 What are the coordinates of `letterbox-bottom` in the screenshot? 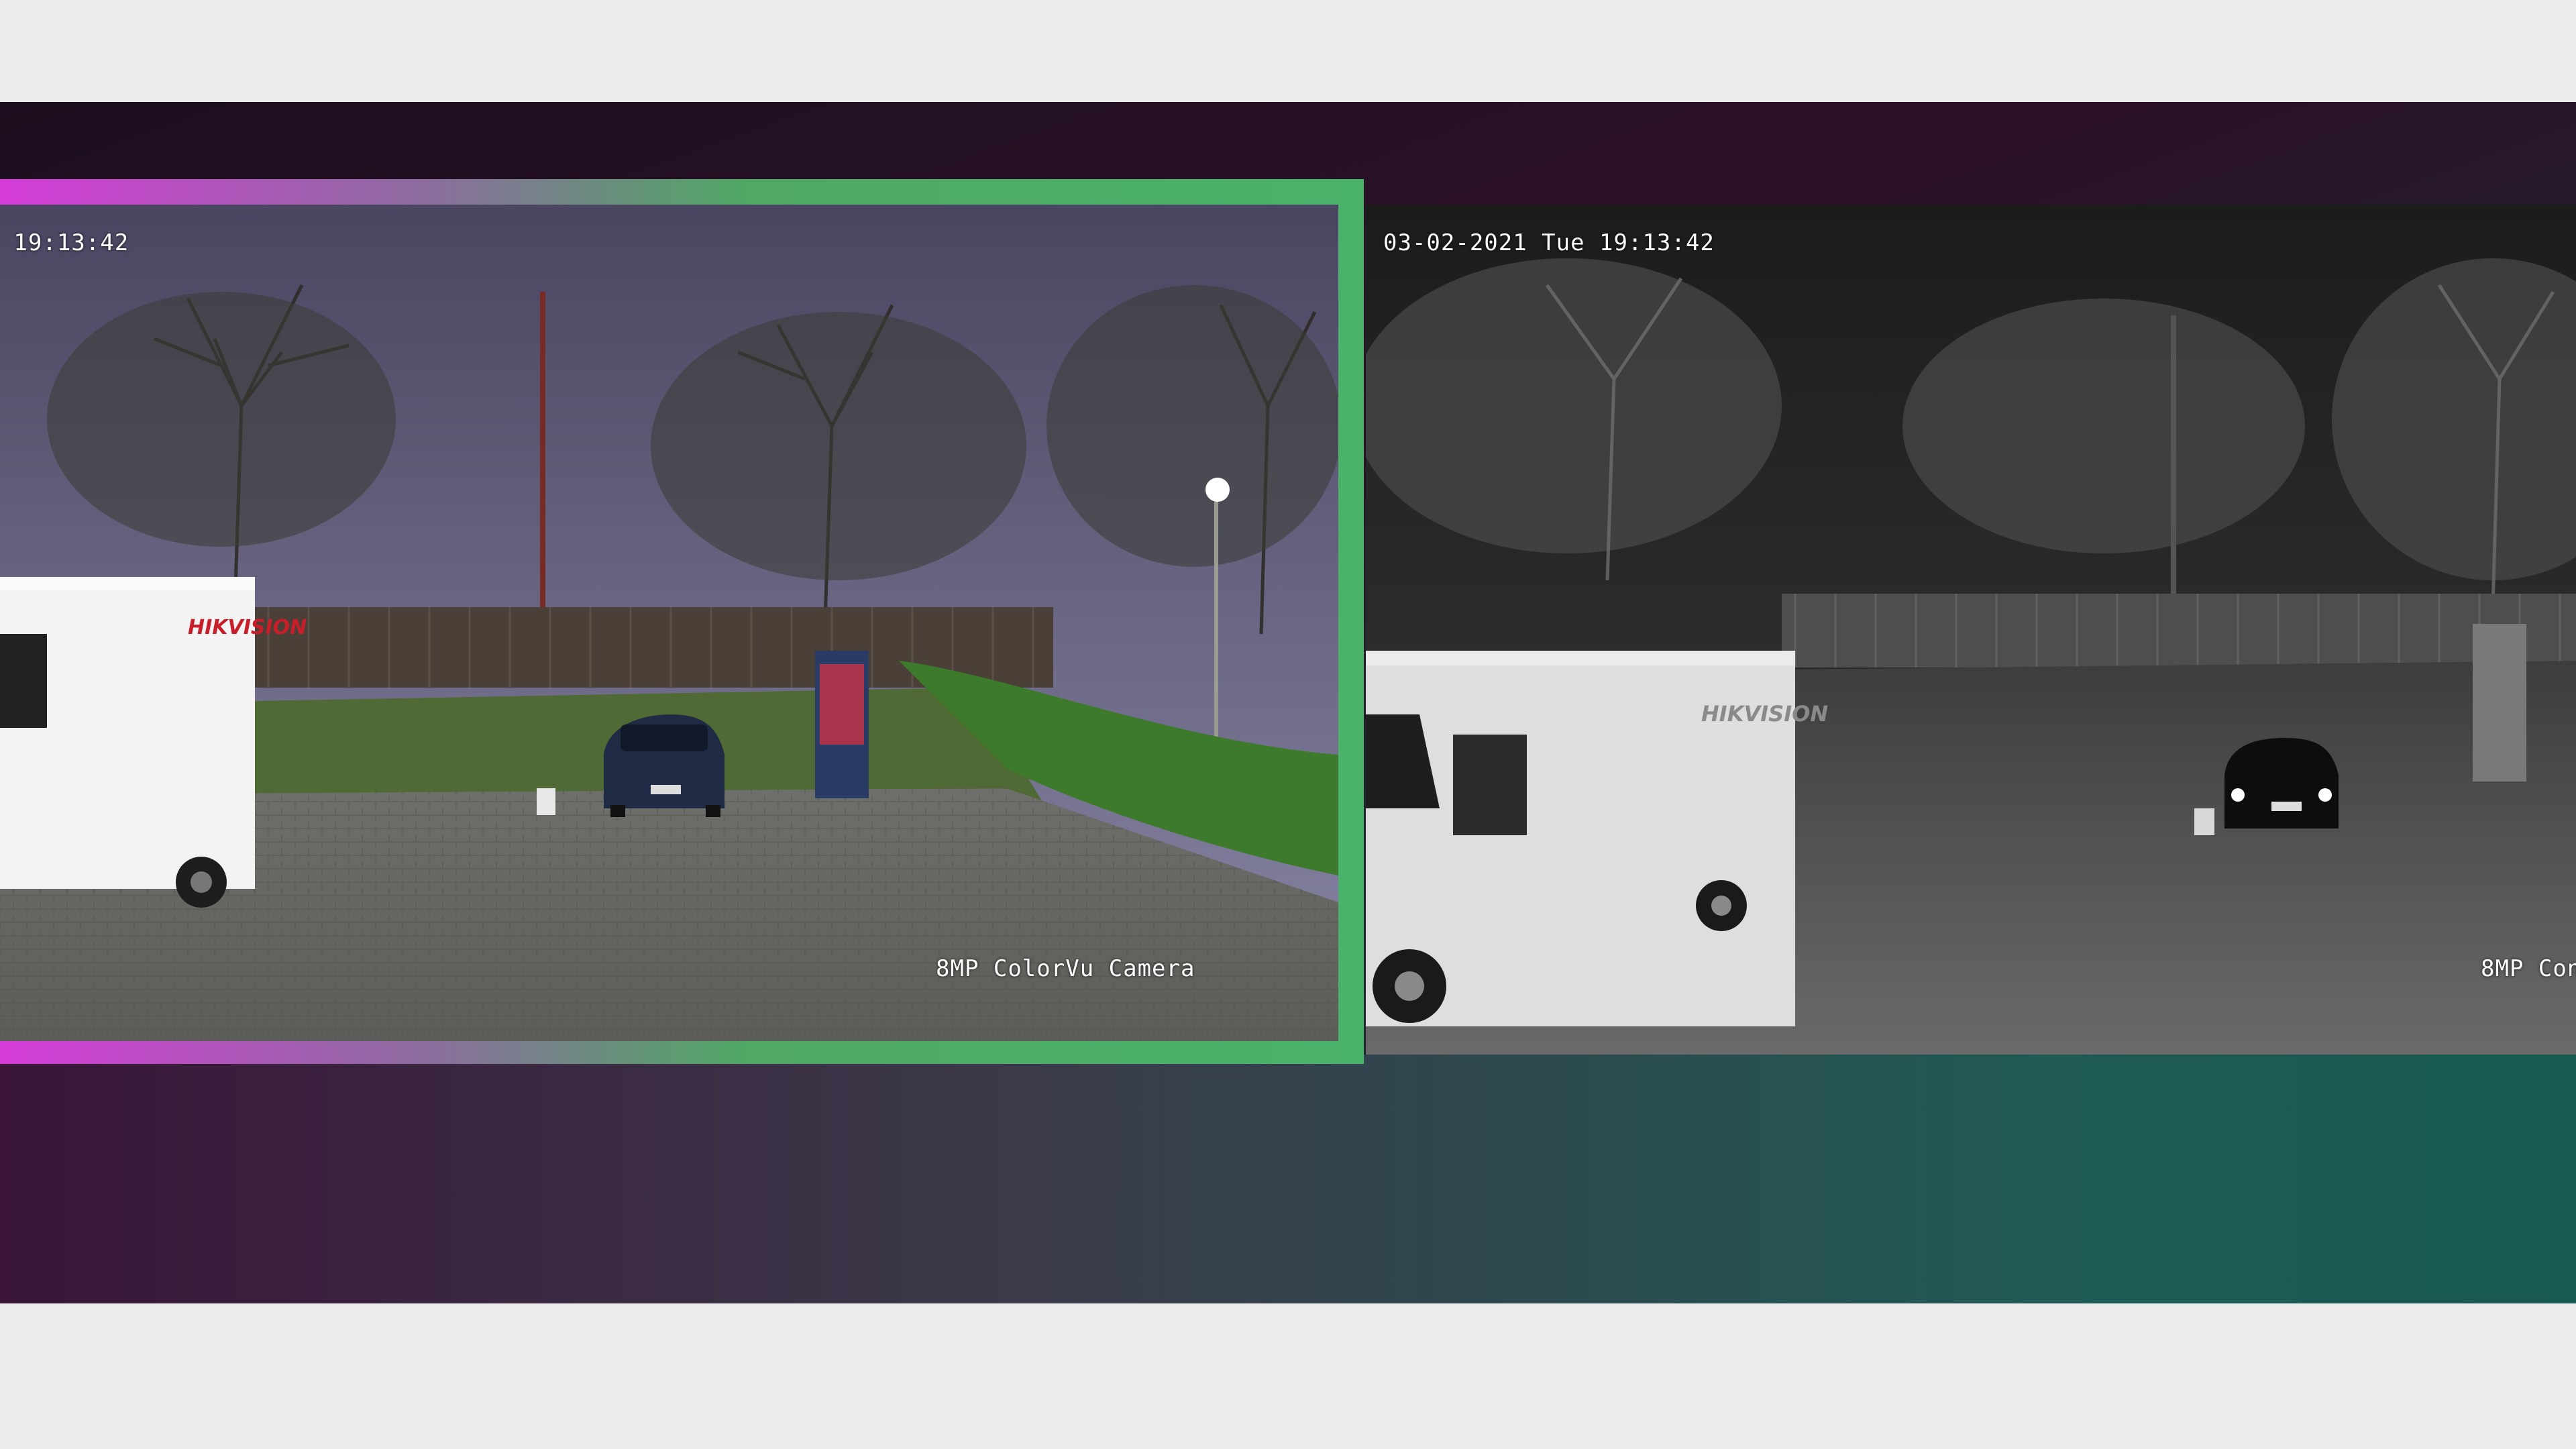 It's located at (1288, 1376).